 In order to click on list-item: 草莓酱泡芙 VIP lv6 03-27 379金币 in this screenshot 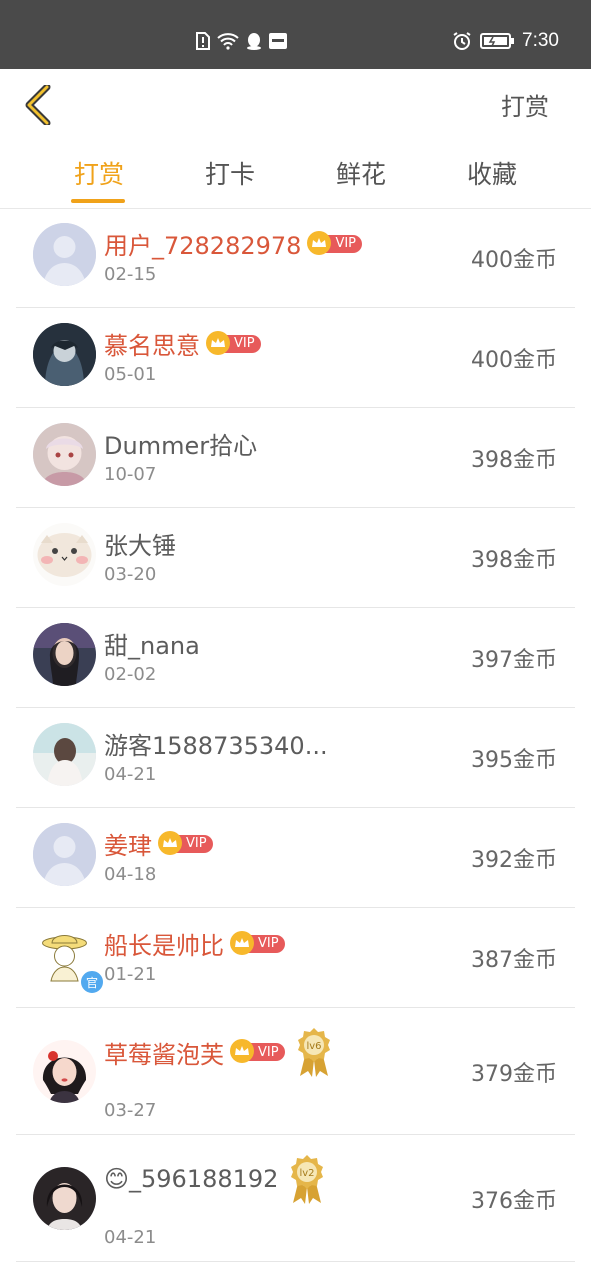, I will do `click(295, 1071)`.